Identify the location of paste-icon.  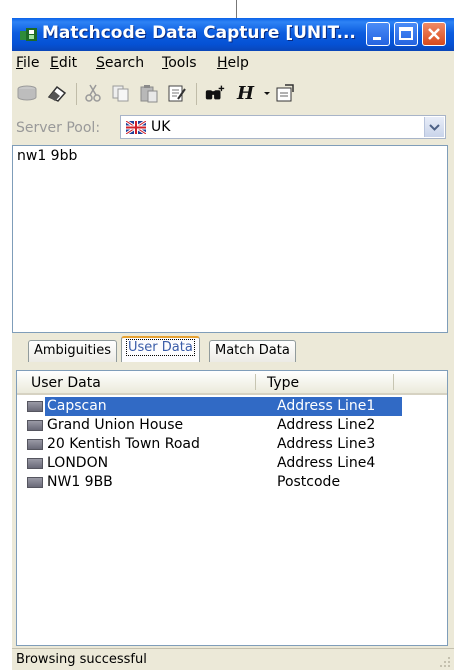
(149, 93).